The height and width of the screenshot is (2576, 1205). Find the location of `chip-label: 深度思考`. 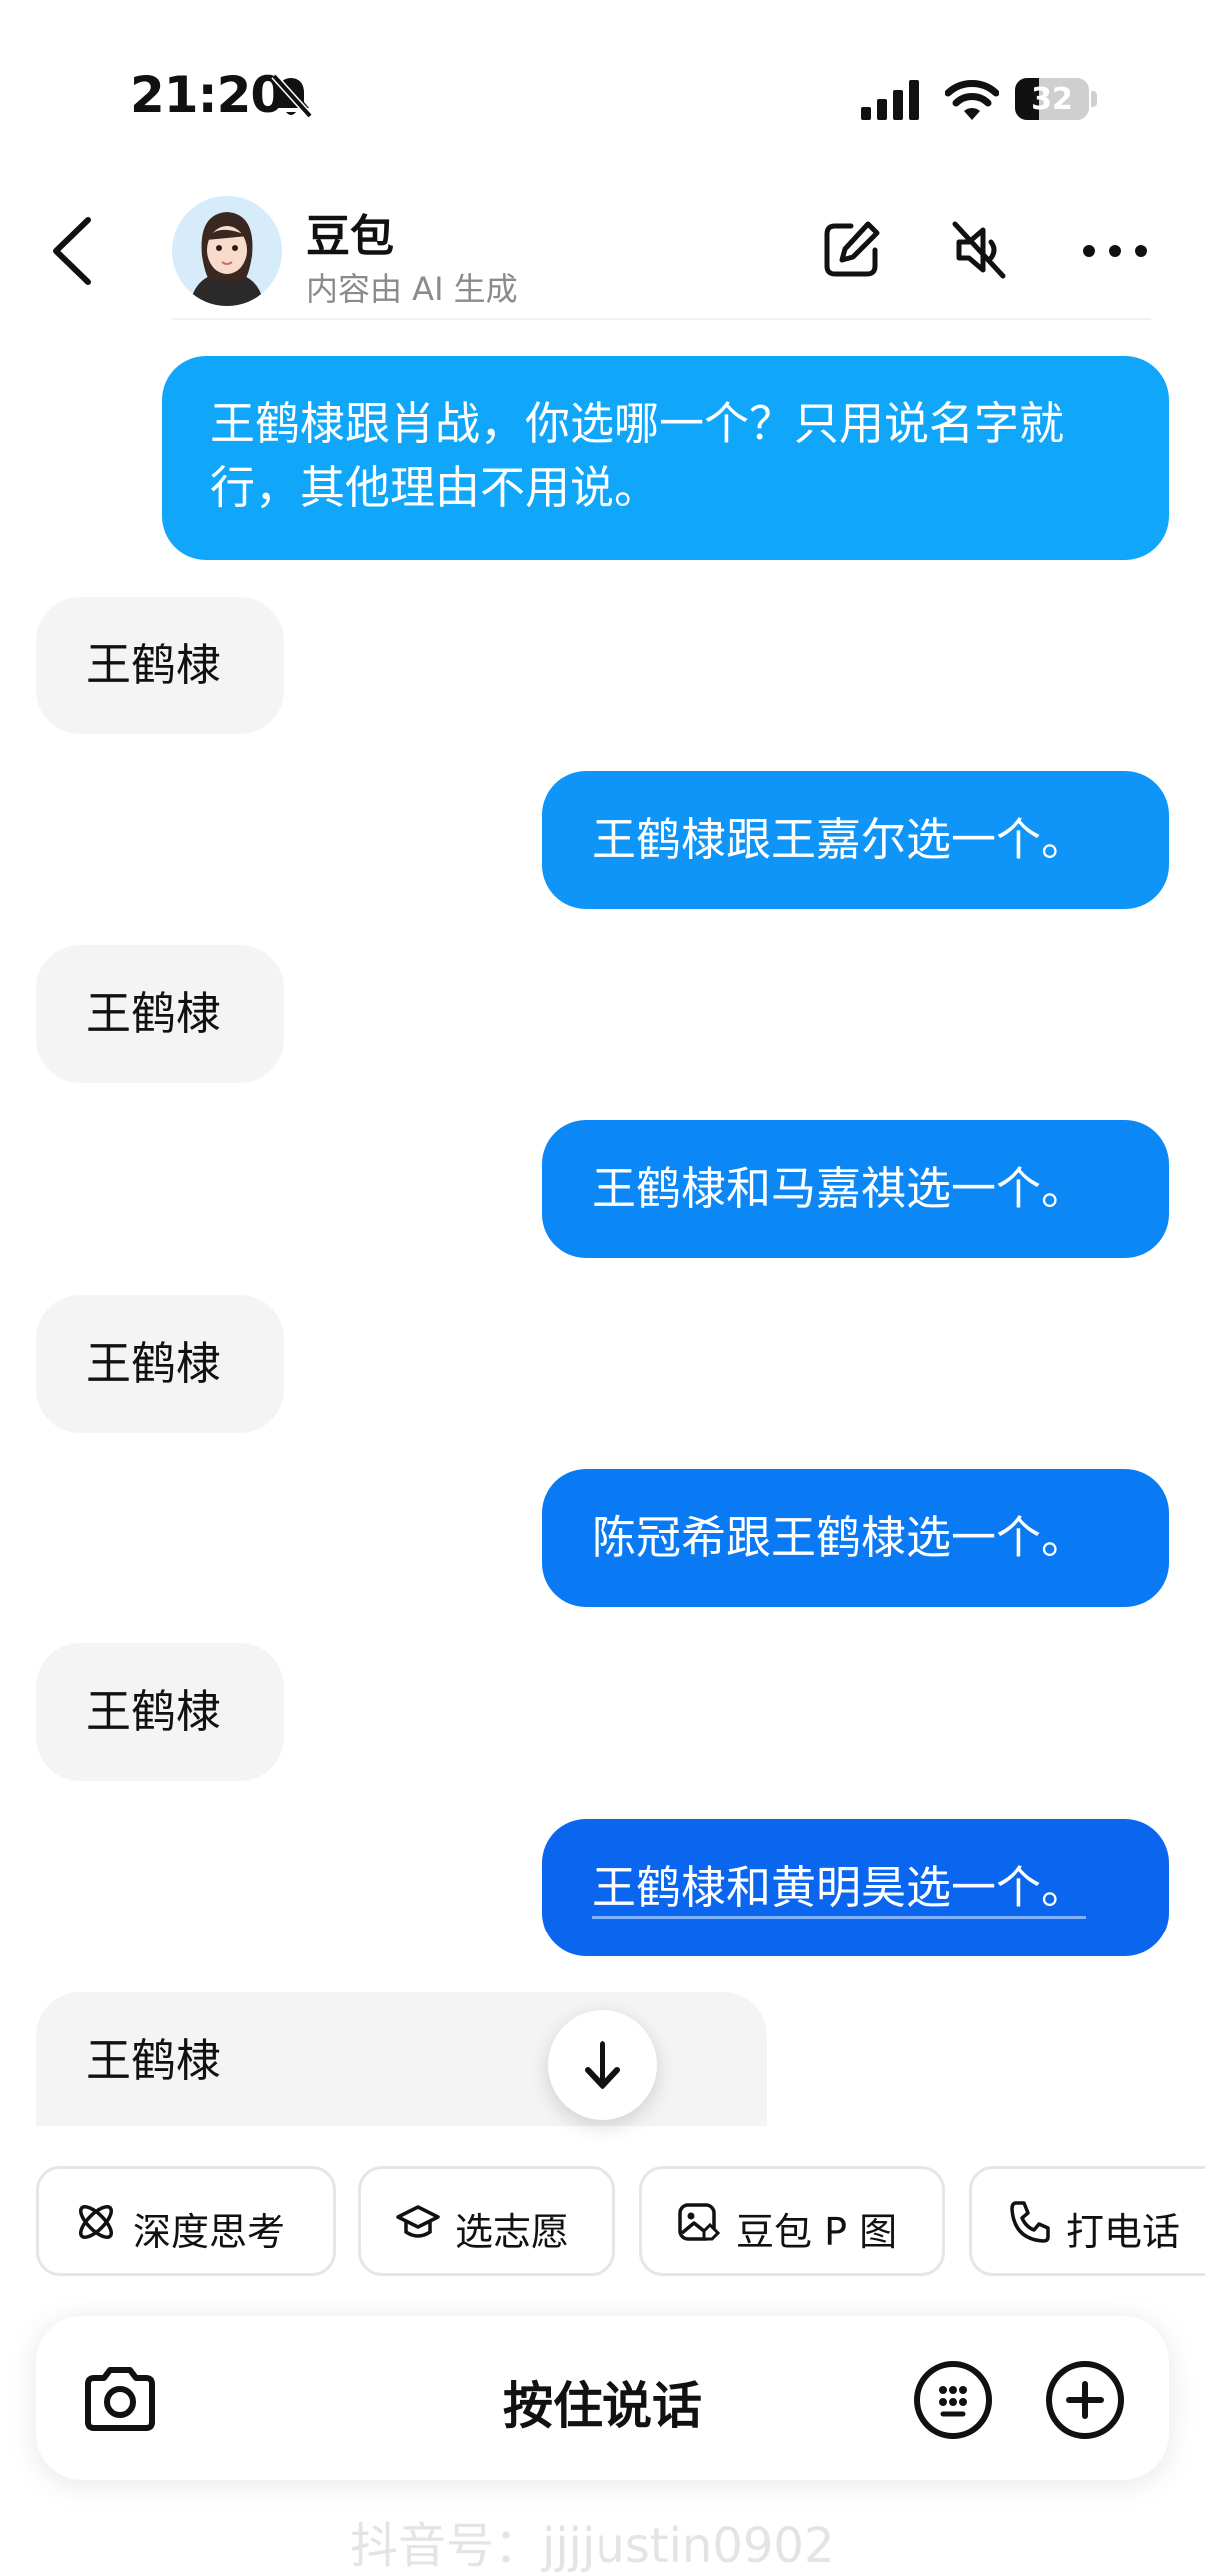

chip-label: 深度思考 is located at coordinates (209, 2232).